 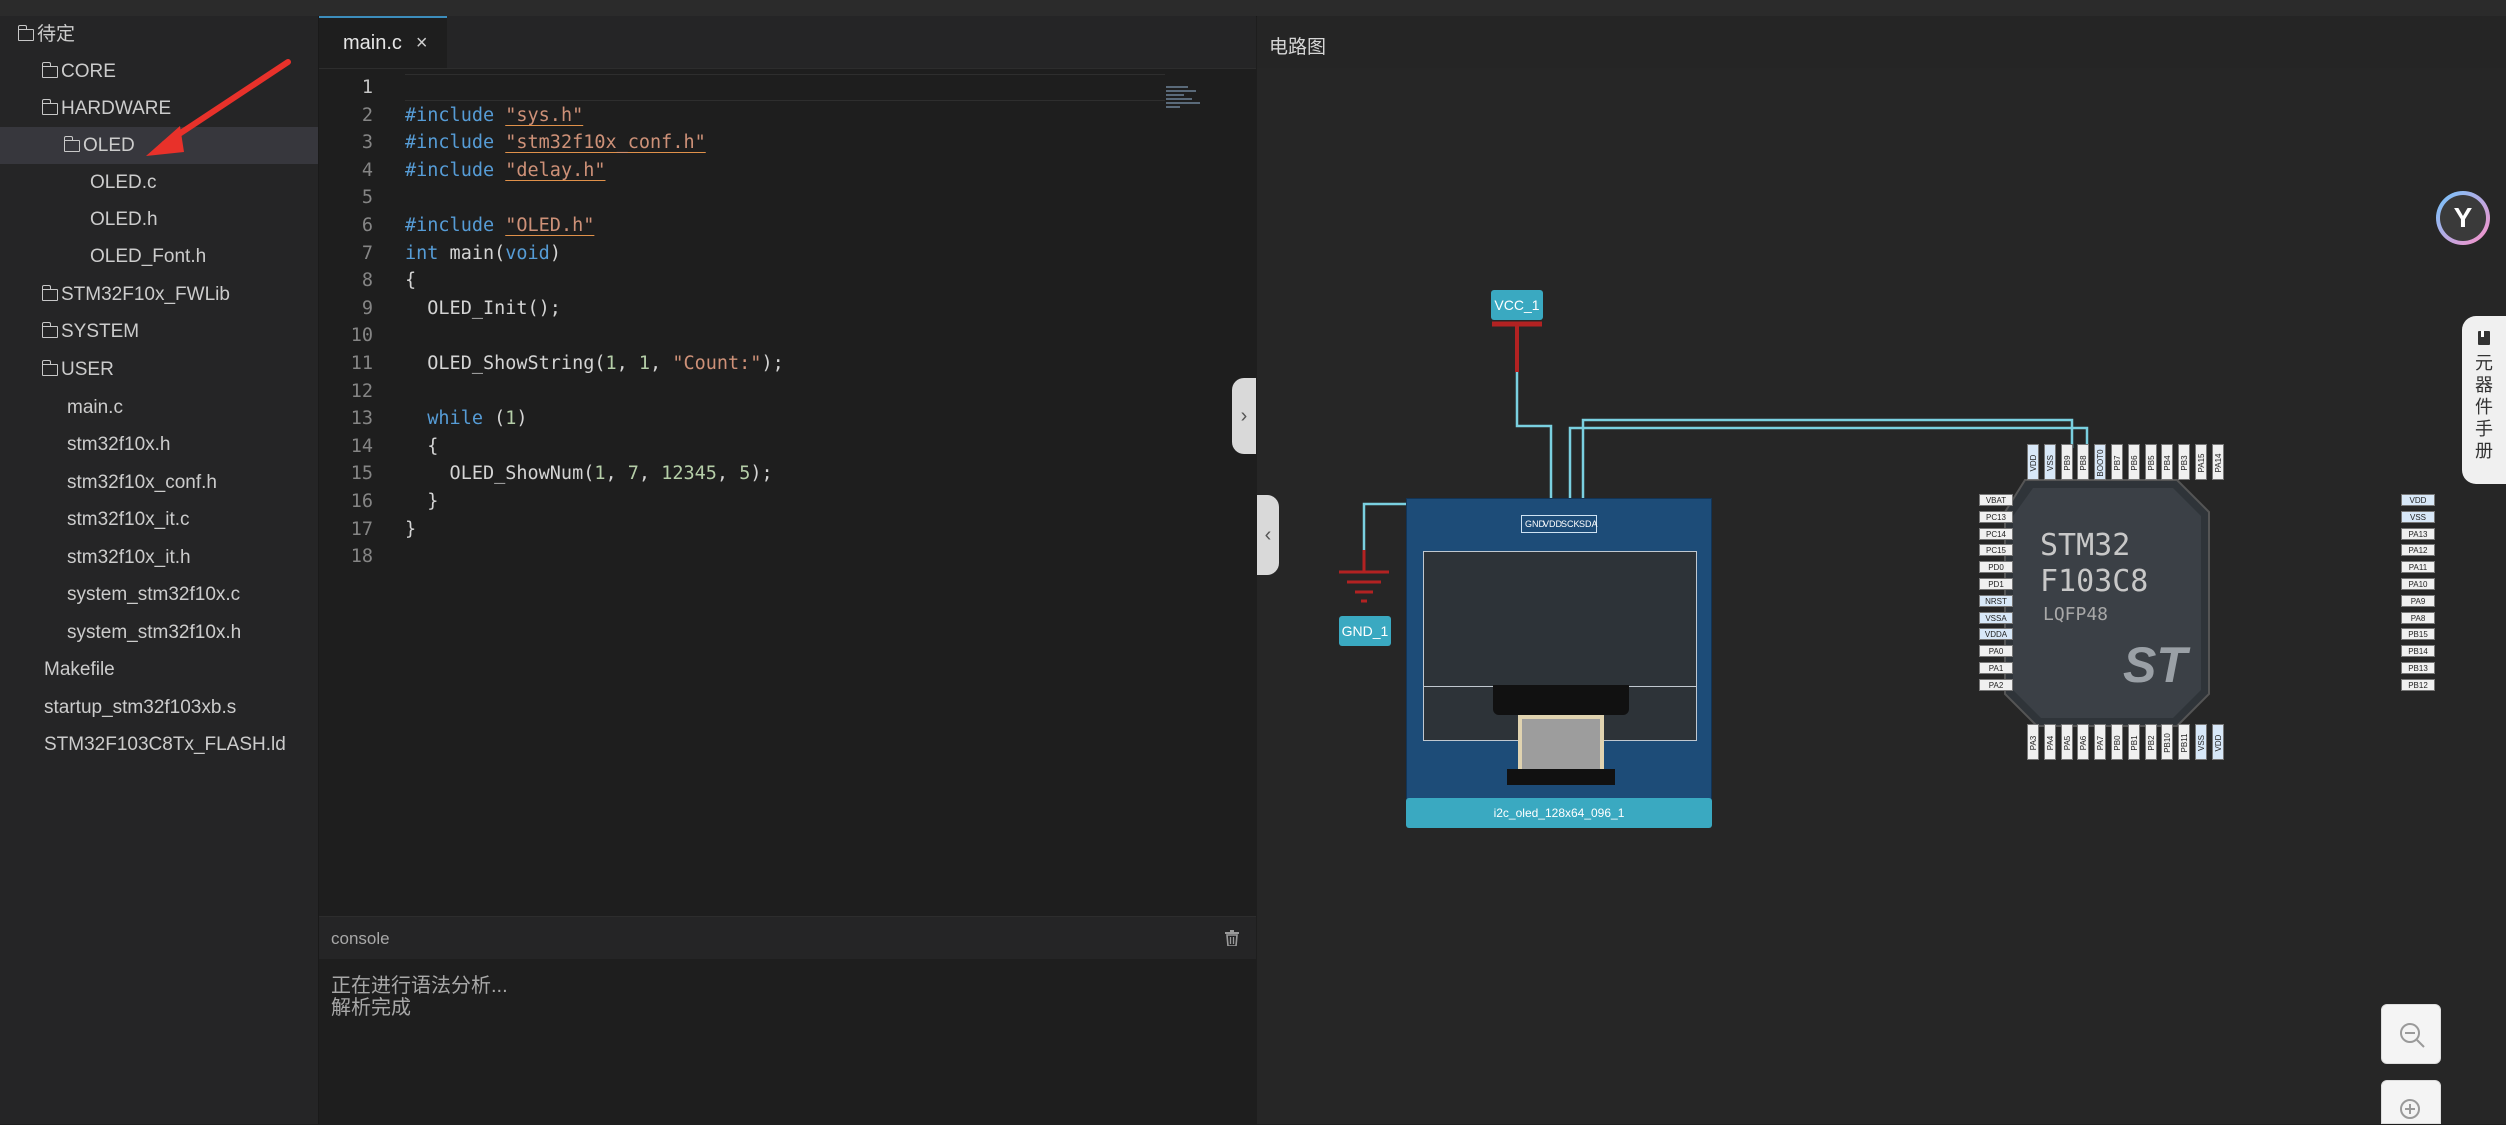 I want to click on mcu-pin: VSSA, so click(x=1996, y=617).